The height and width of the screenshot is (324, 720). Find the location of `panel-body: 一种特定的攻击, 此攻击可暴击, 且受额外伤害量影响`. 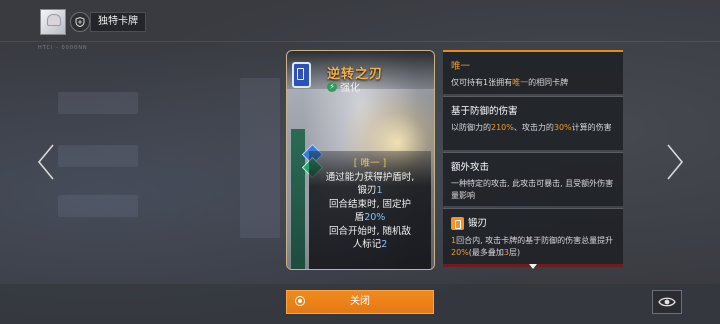

panel-body: 一种特定的攻击, 此攻击可暴击, 且受额外伤害量影响 is located at coordinates (532, 189).